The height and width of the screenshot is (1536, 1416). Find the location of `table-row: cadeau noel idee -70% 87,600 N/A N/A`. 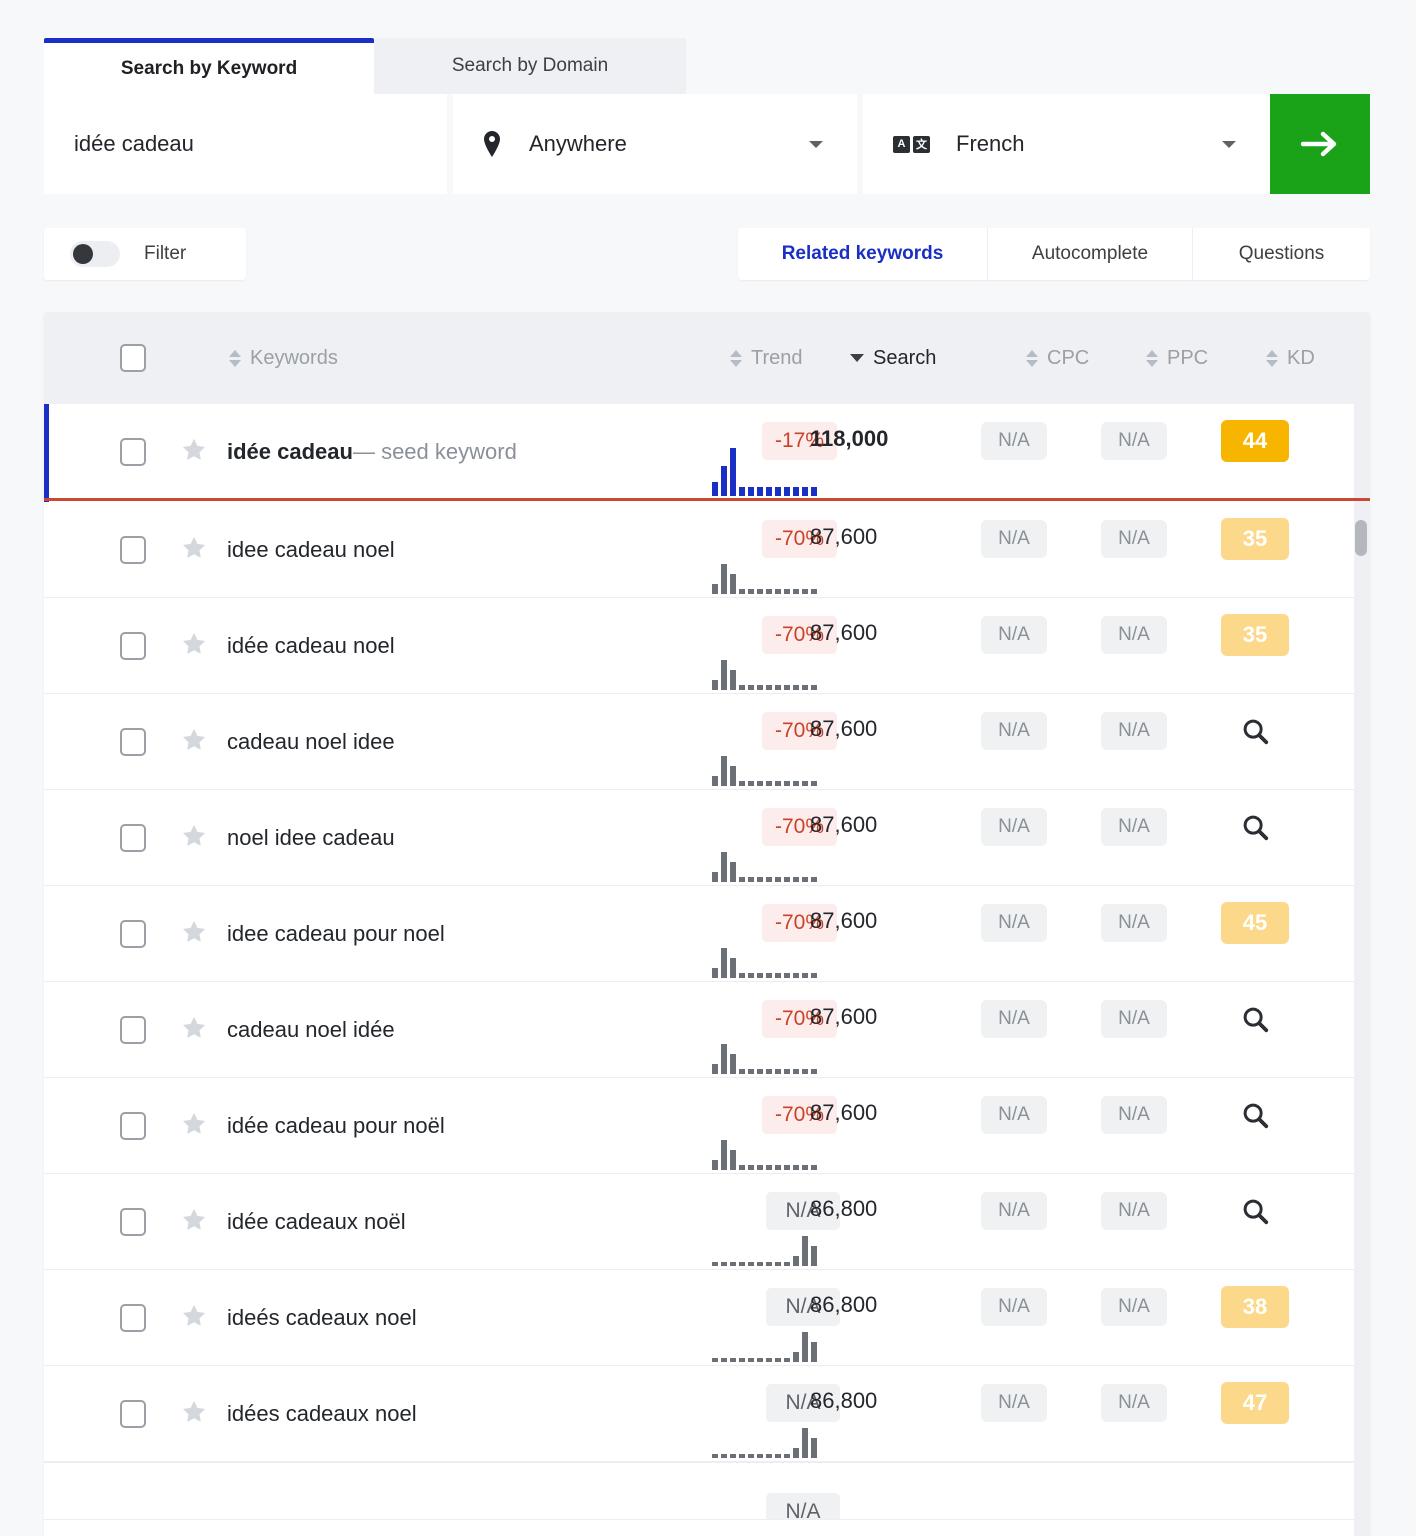

table-row: cadeau noel idee -70% 87,600 N/A N/A is located at coordinates (707, 742).